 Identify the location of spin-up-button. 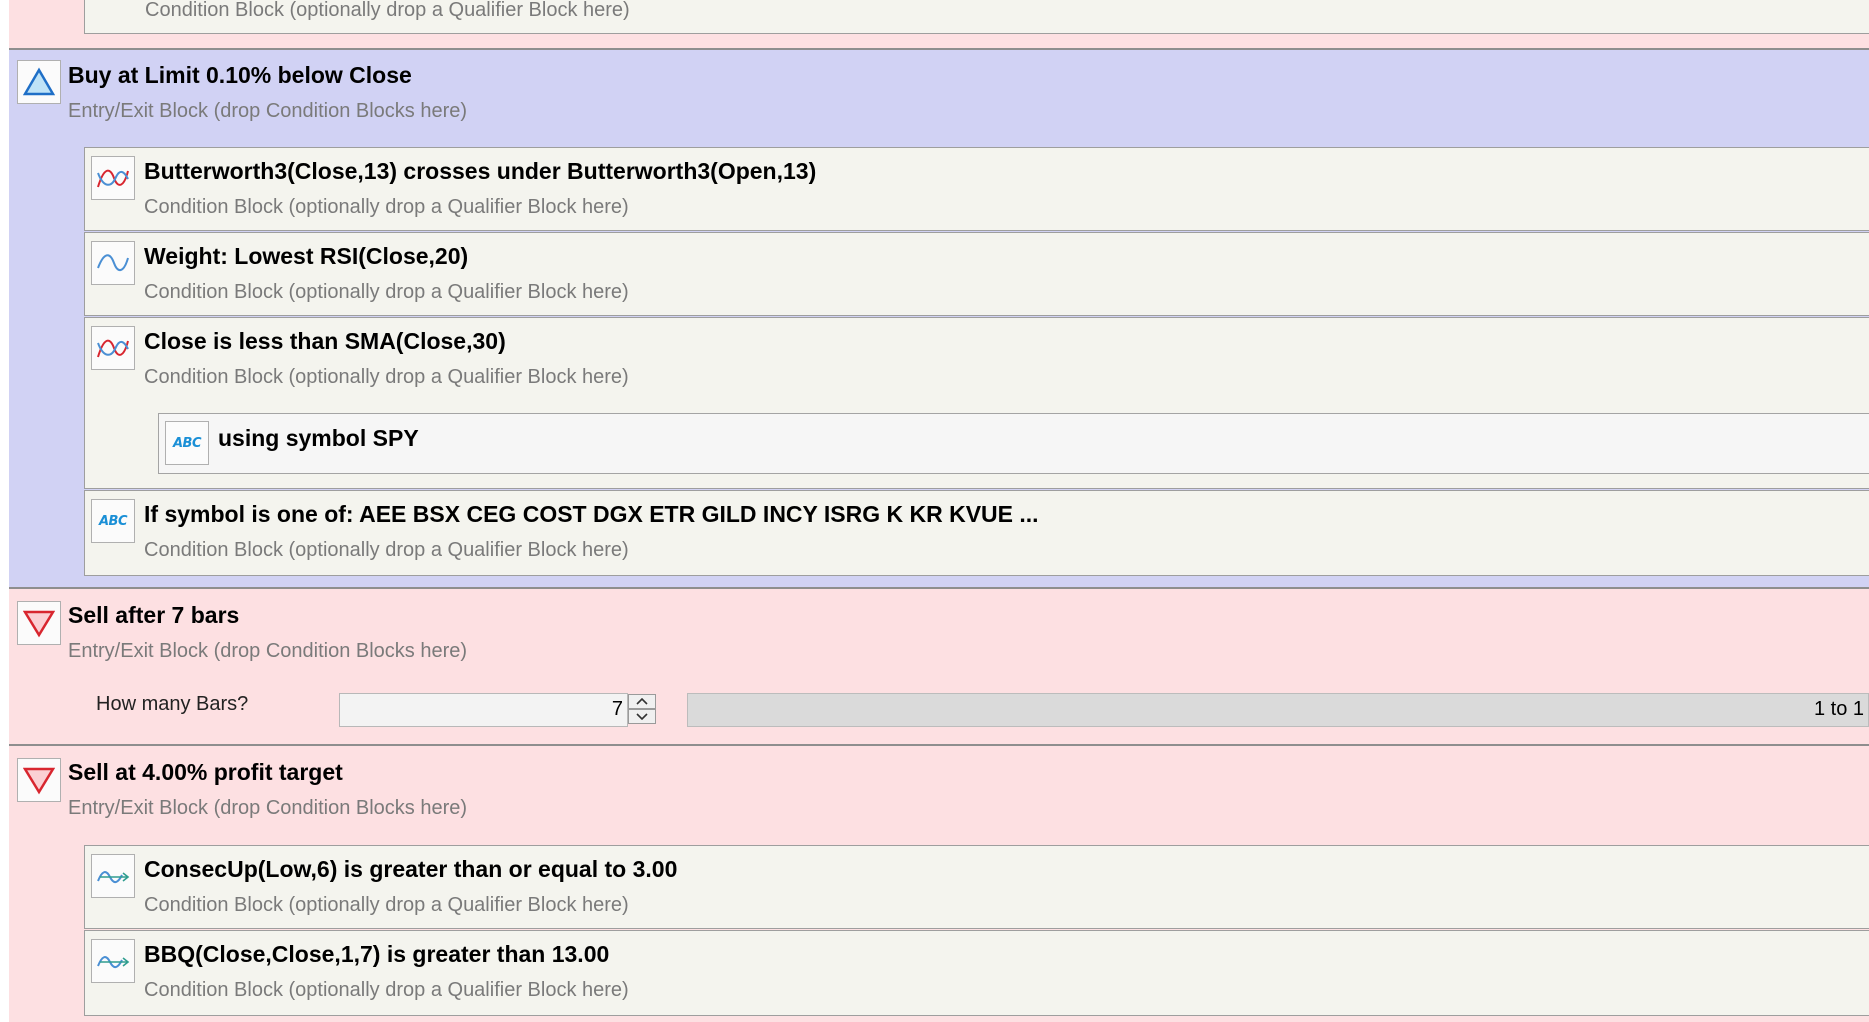
(642, 701).